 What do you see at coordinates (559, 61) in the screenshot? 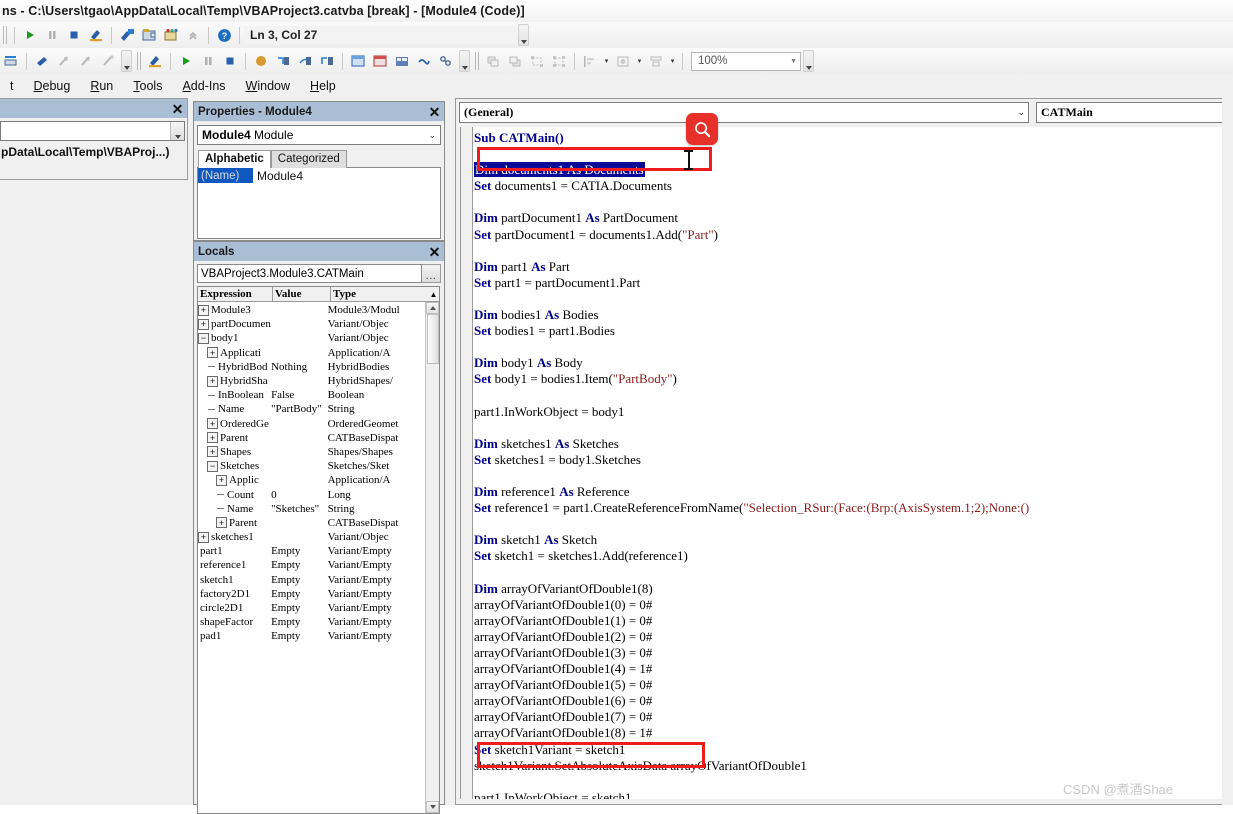
I see `ungroup-icon` at bounding box center [559, 61].